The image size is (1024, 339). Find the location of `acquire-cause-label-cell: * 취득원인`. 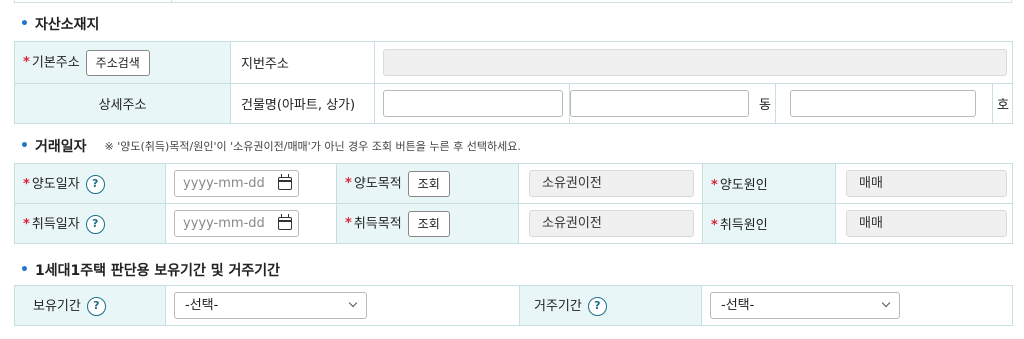

acquire-cause-label-cell: * 취득원인 is located at coordinates (769, 223).